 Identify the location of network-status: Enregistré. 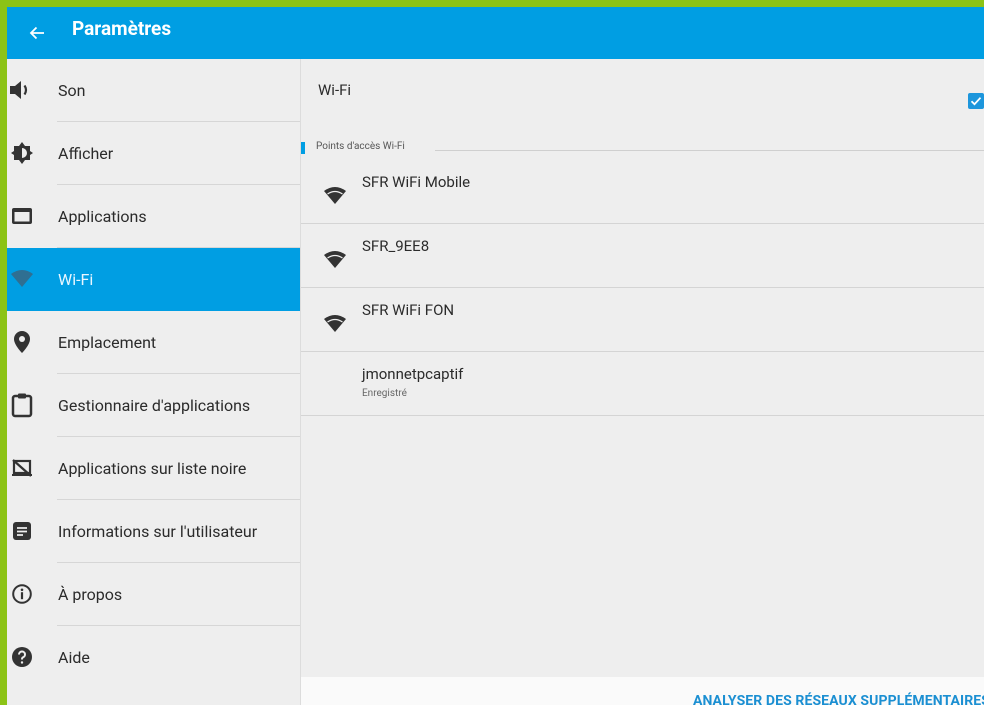
(384, 393).